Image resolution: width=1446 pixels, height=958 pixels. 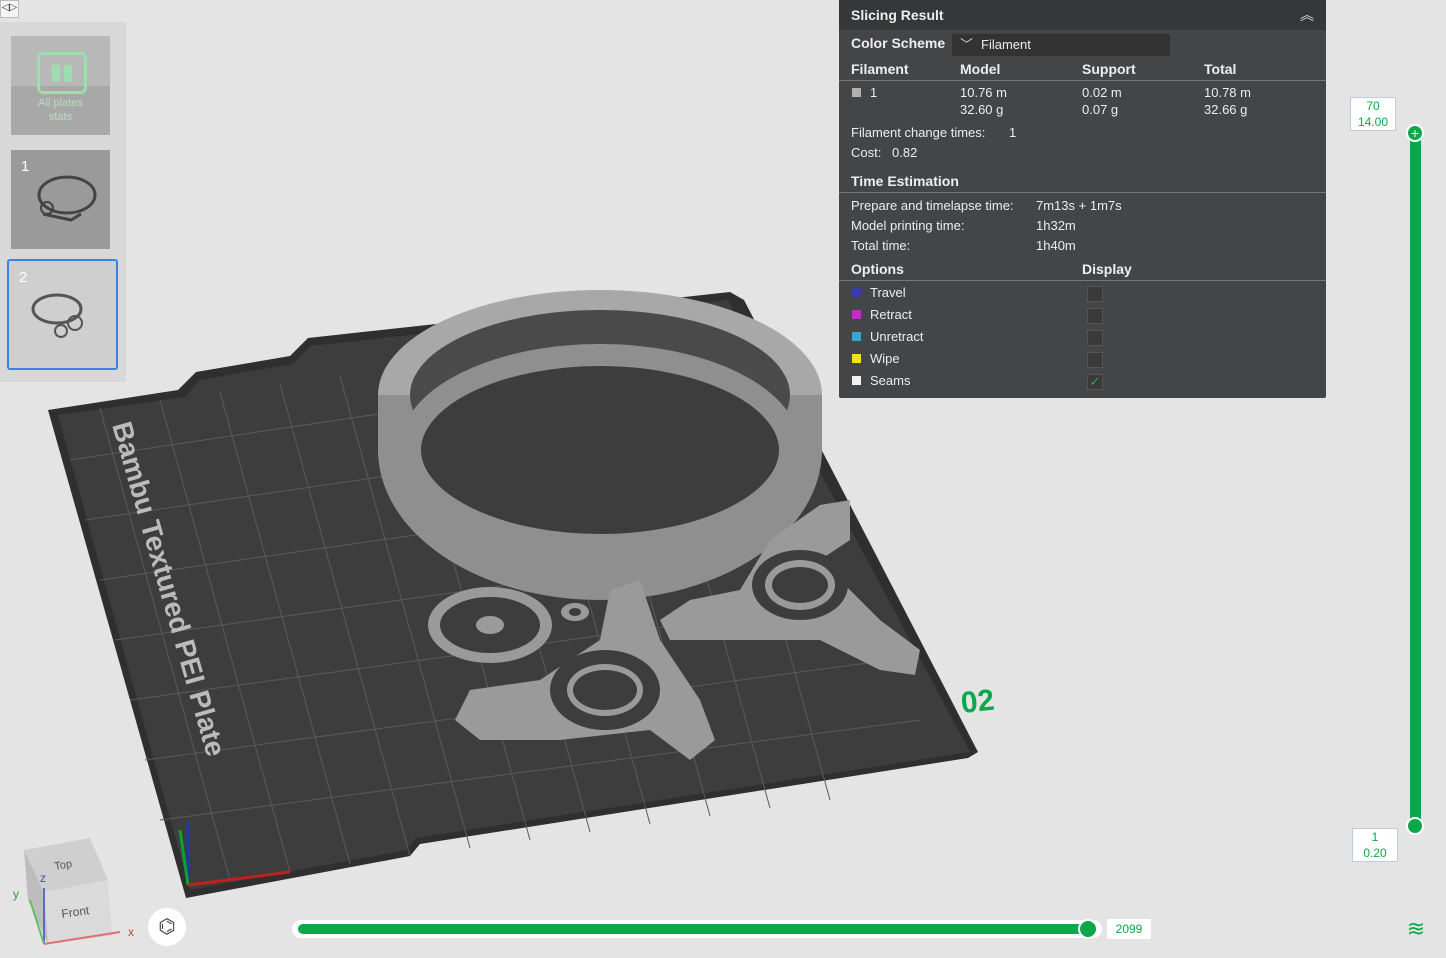 I want to click on layer-bottom-readout: 1 0.20, so click(x=1375, y=845).